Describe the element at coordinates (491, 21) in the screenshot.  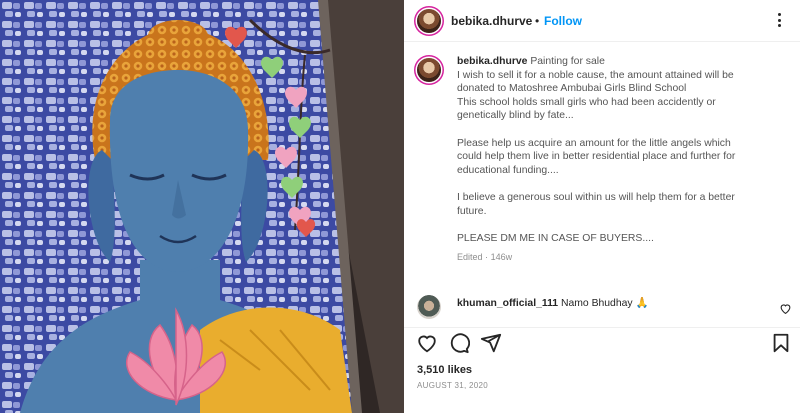
I see `author-username: bebika.dhurve` at that location.